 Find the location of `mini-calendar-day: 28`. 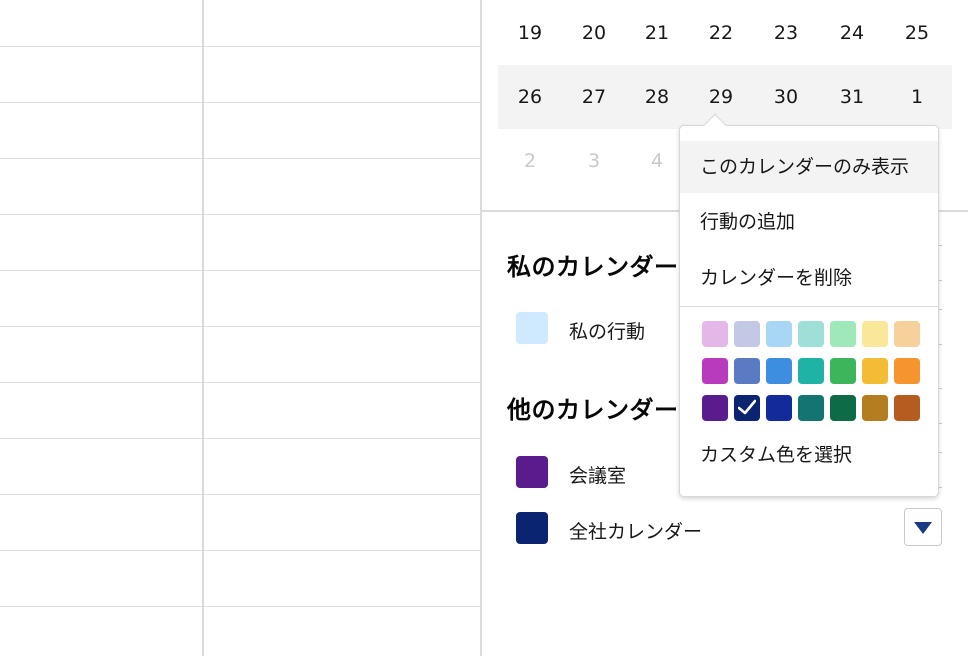

mini-calendar-day: 28 is located at coordinates (657, 97).